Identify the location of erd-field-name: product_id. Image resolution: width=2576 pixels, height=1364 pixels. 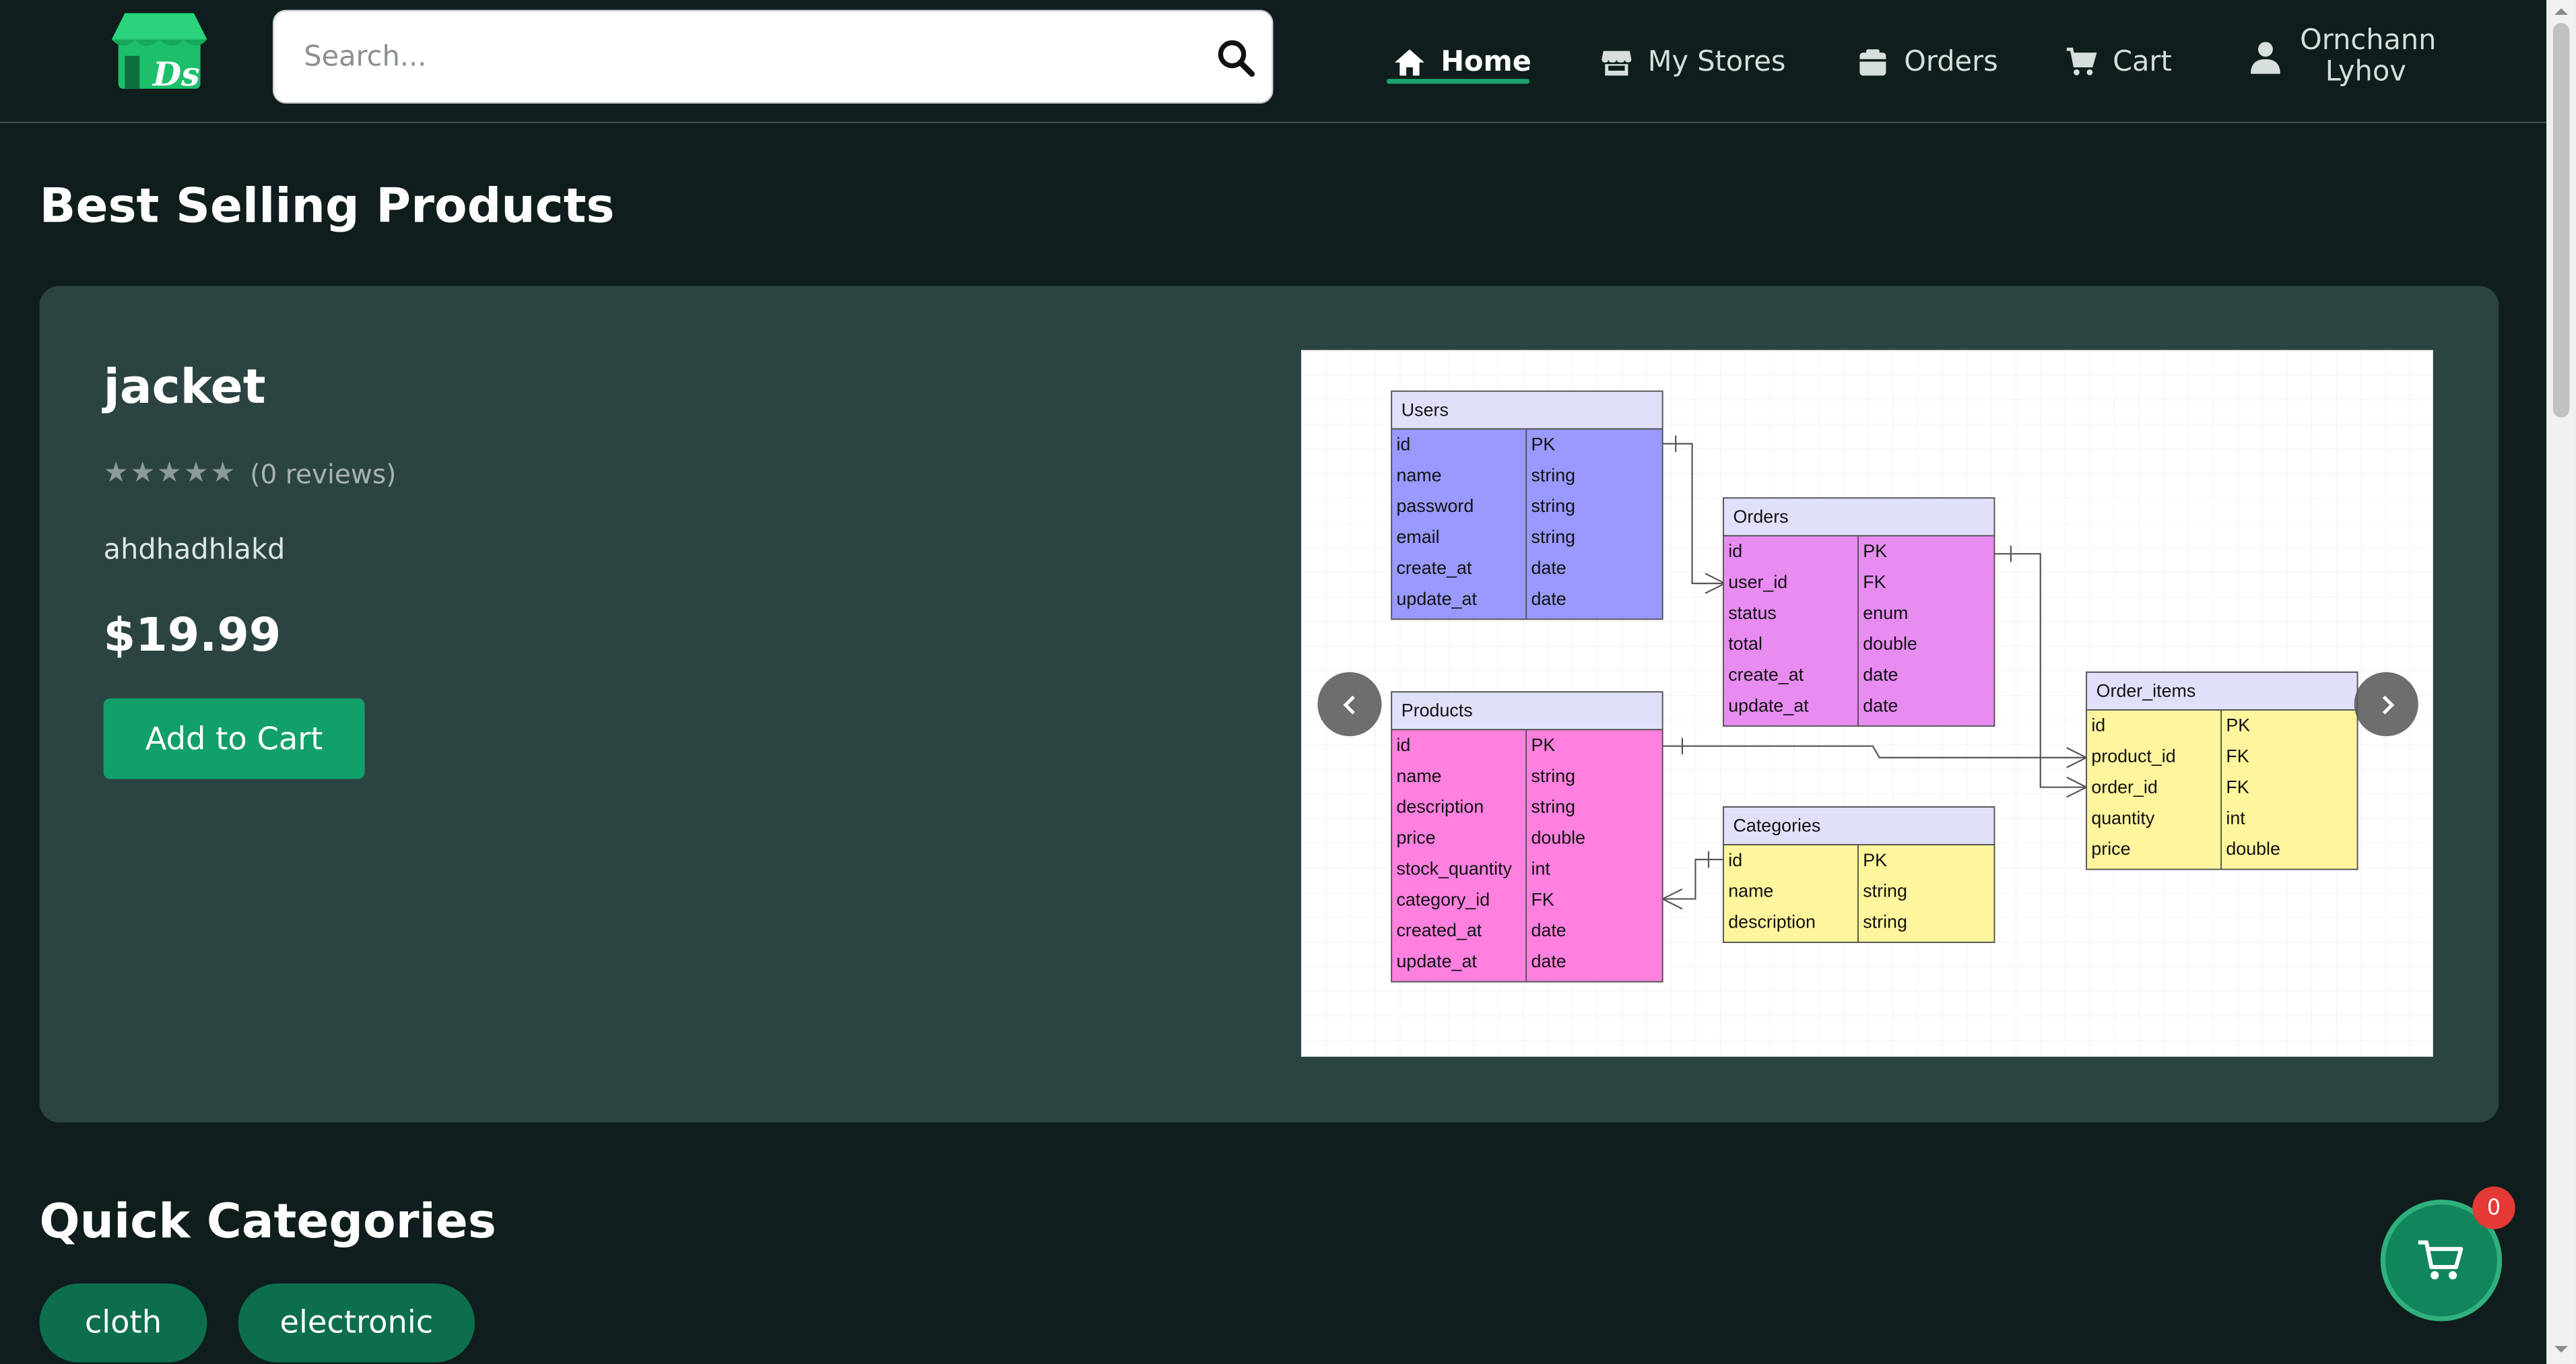
(2133, 756).